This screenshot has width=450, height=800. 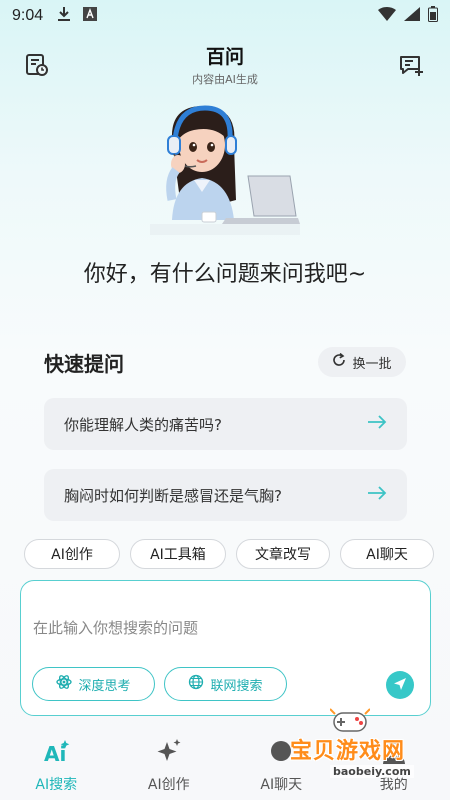 I want to click on quick-question-card: 胸闷时如何判断是感冒还是气胸?, so click(x=225, y=495).